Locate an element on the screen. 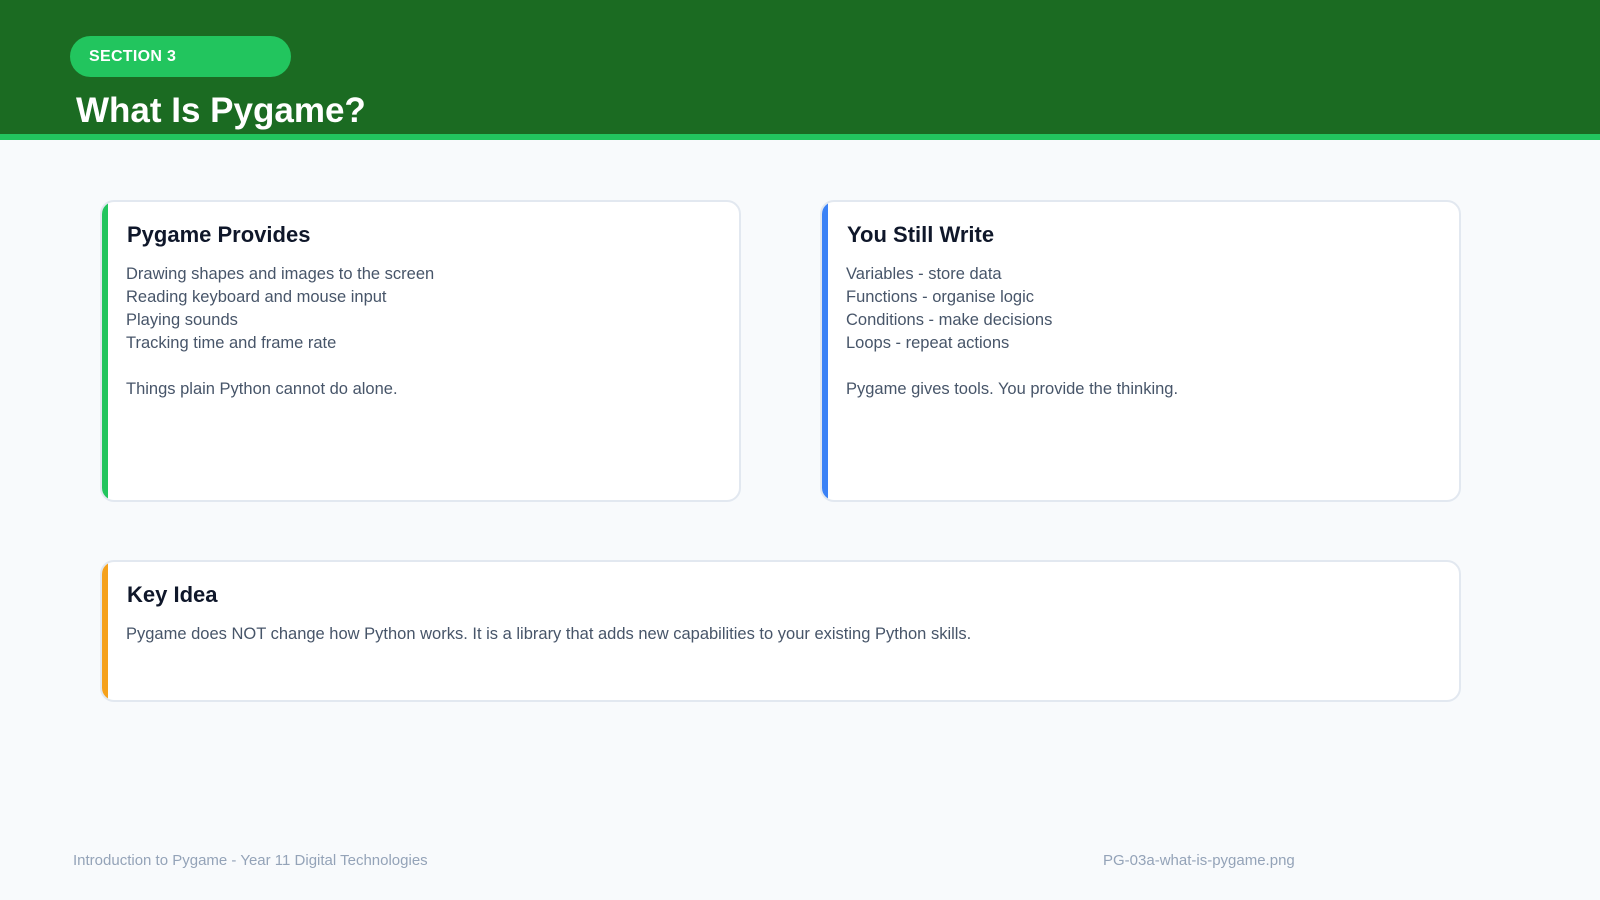 This screenshot has height=900, width=1600. list-item: Loops - repeat actions is located at coordinates (928, 343).